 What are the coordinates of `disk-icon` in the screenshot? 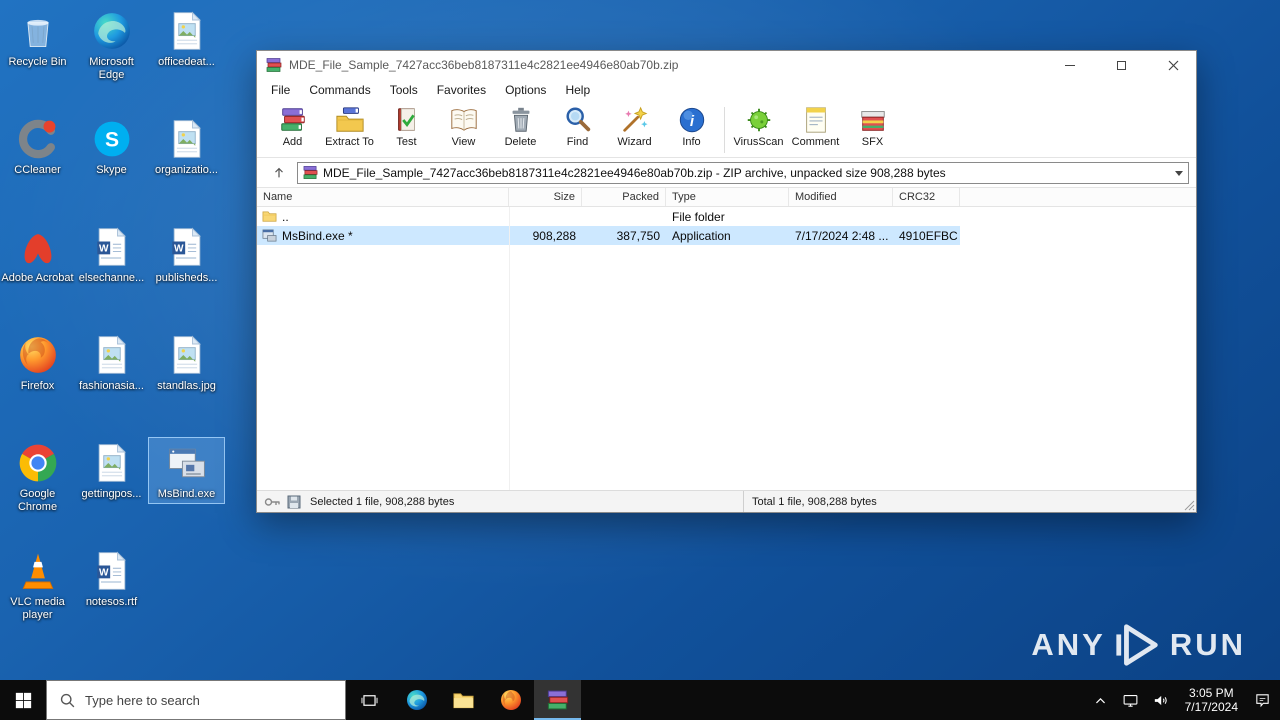 It's located at (296, 502).